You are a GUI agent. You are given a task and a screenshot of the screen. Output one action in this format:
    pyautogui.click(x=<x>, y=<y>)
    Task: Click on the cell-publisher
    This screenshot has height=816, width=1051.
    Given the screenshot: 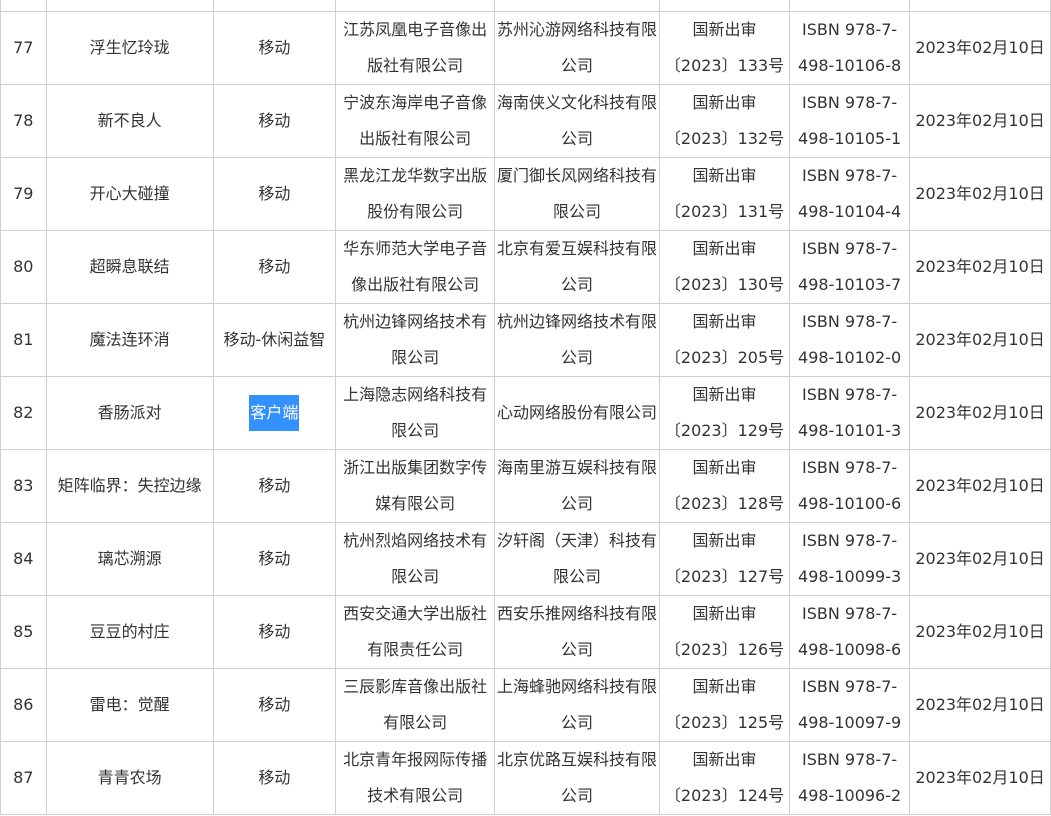 What is the action you would take?
    pyautogui.click(x=415, y=6)
    